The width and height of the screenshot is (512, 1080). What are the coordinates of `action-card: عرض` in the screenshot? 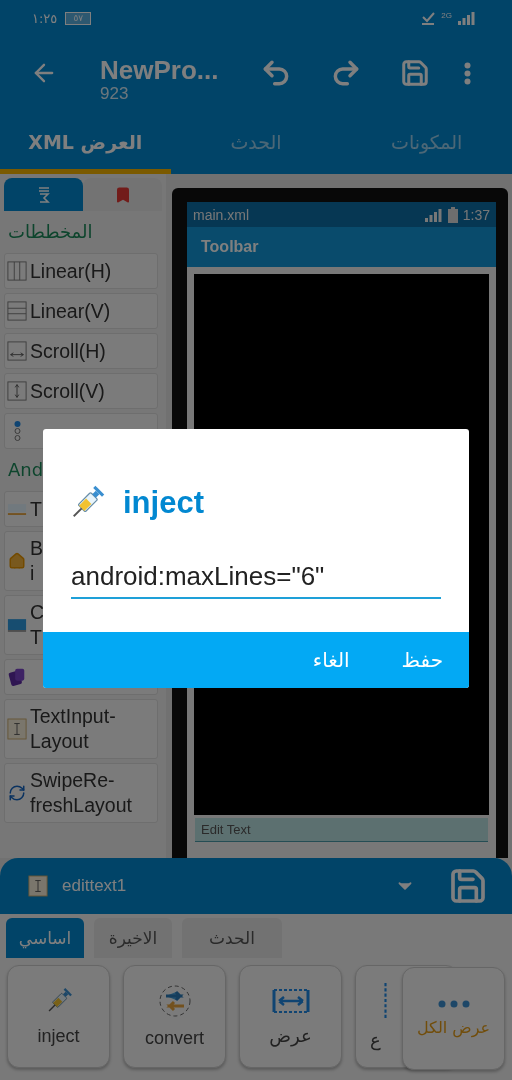 It's located at (290, 1016).